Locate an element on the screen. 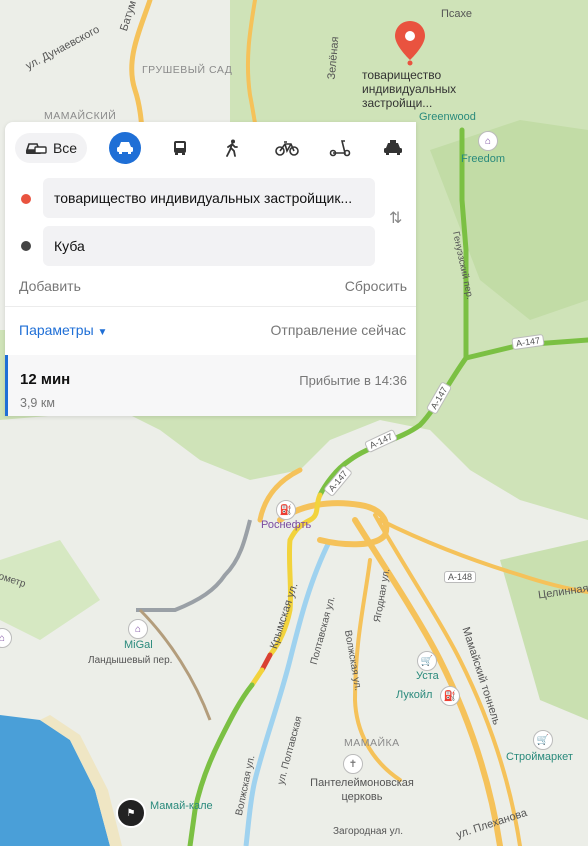 The width and height of the screenshot is (588, 846). route-duration: 12 мин is located at coordinates (45, 379).